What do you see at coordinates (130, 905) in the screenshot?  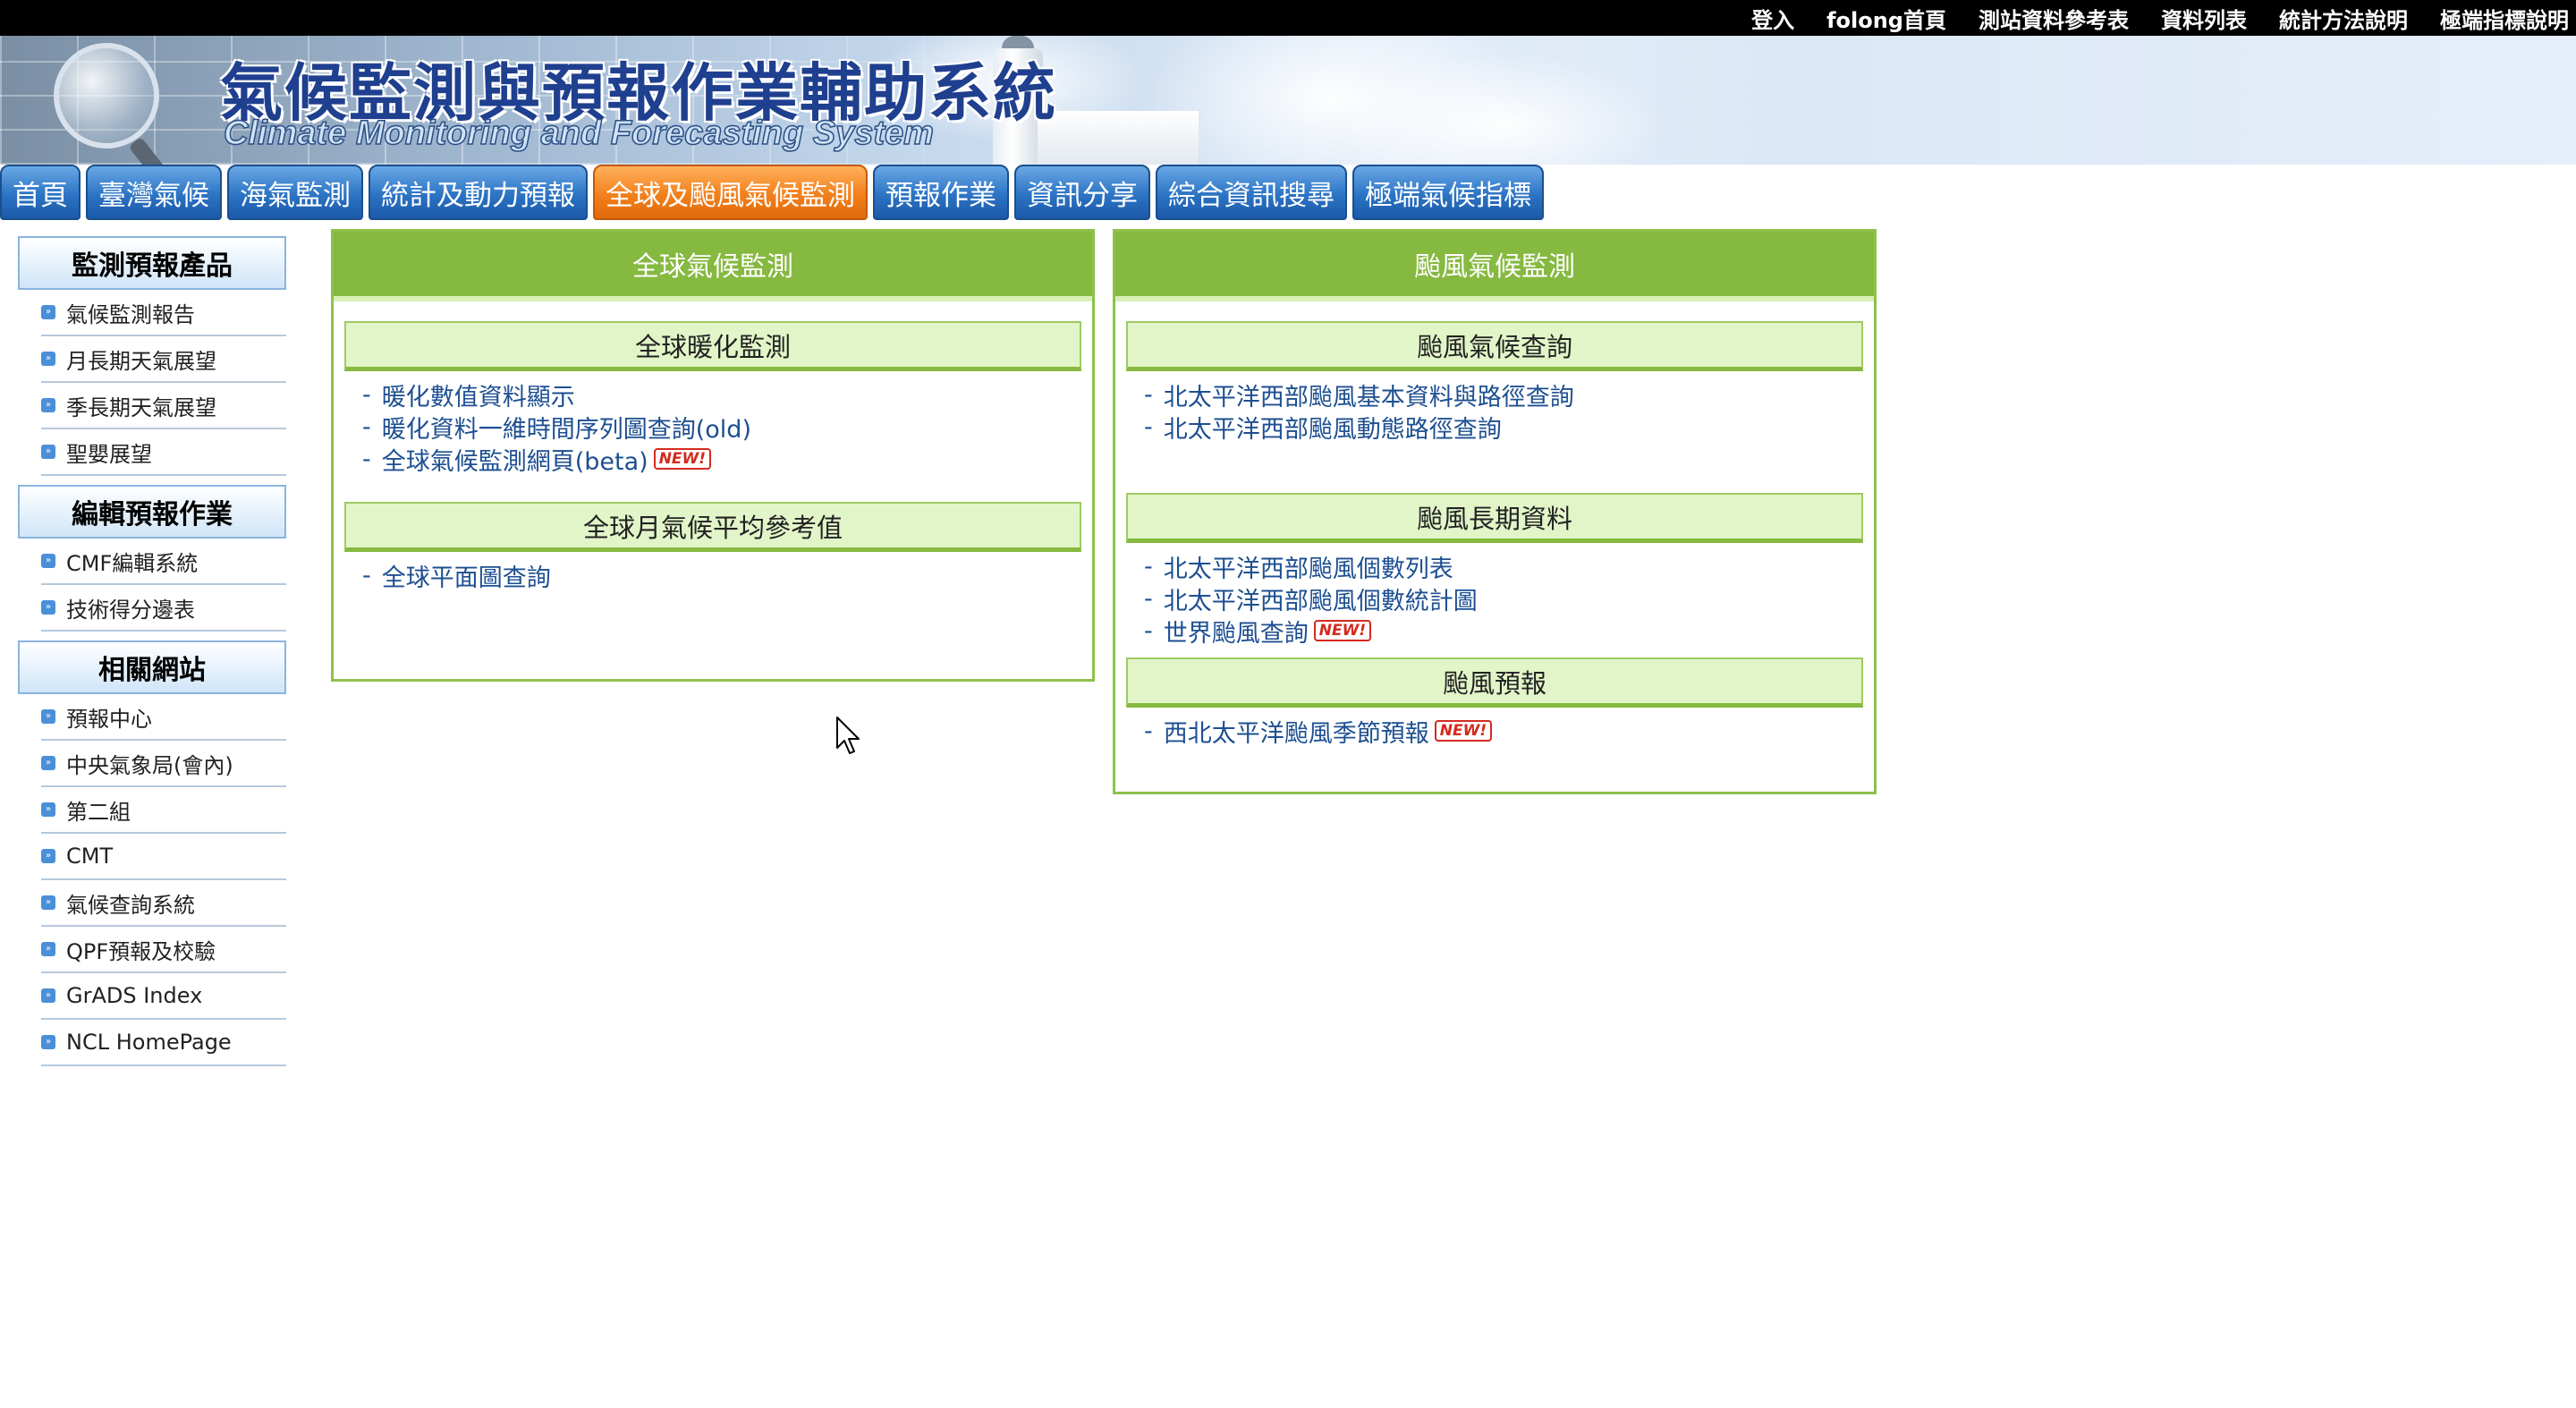 I see `sidebar-item-label: 氣候查詢系統` at bounding box center [130, 905].